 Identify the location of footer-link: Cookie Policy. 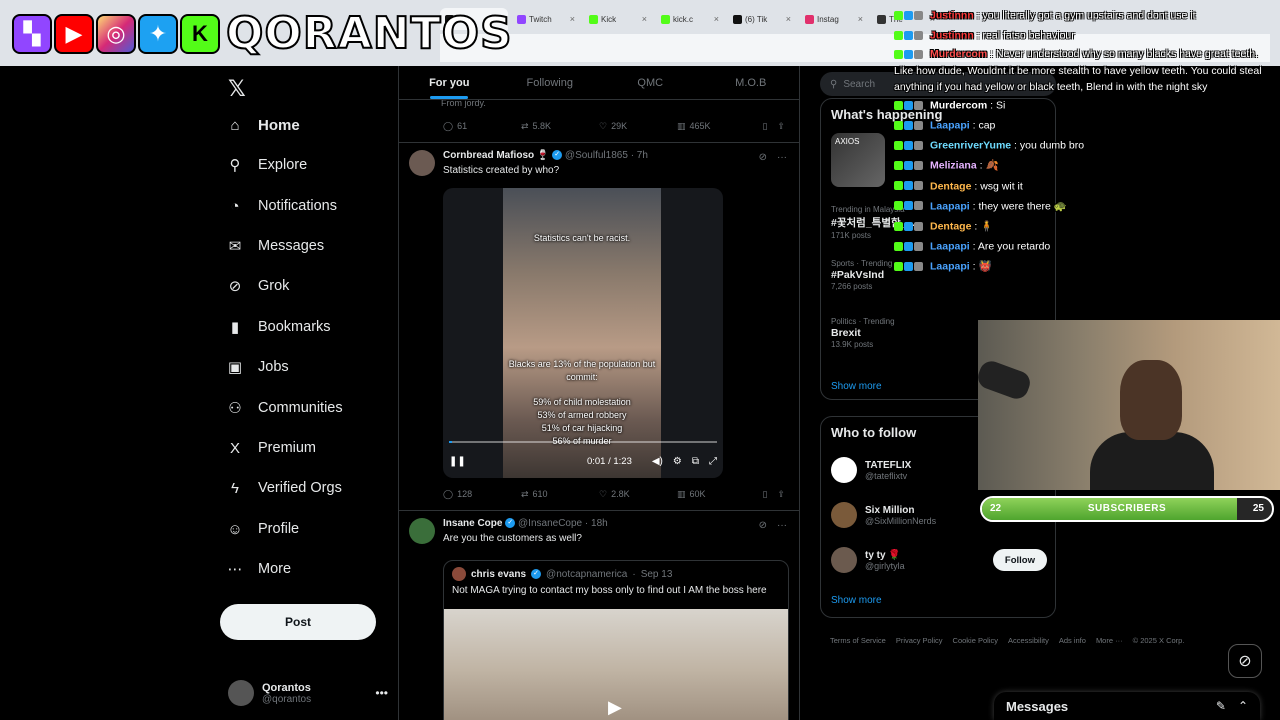
(975, 640).